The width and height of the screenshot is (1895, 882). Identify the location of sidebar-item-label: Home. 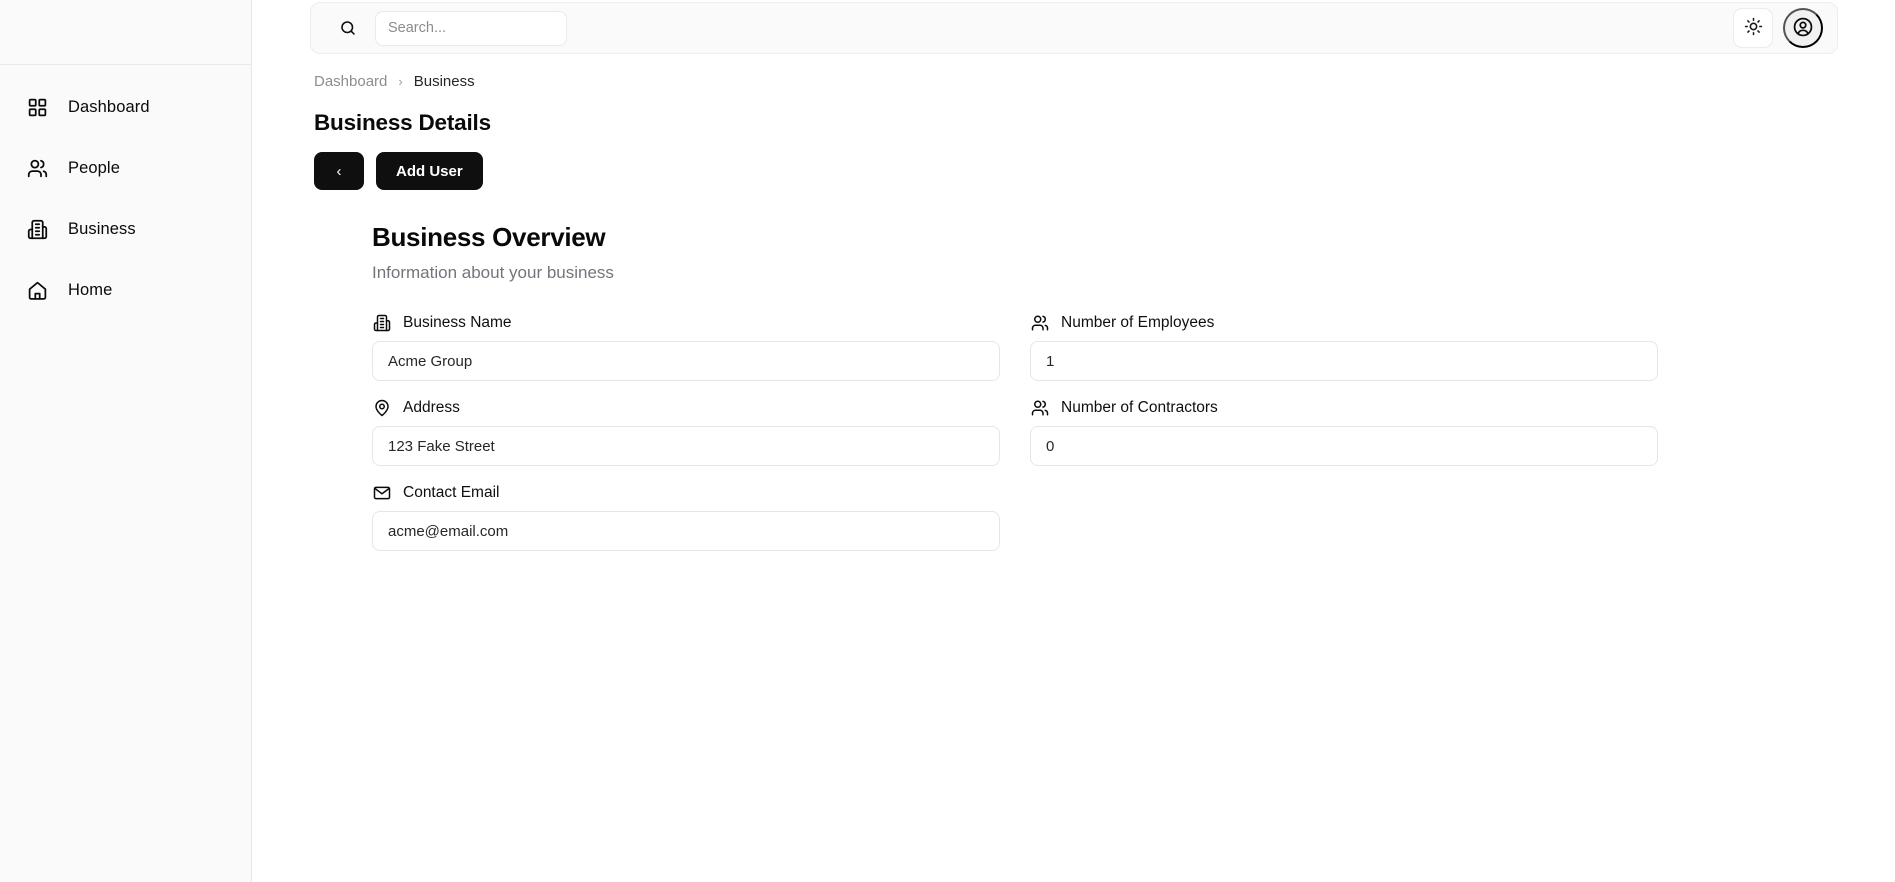
(90, 289).